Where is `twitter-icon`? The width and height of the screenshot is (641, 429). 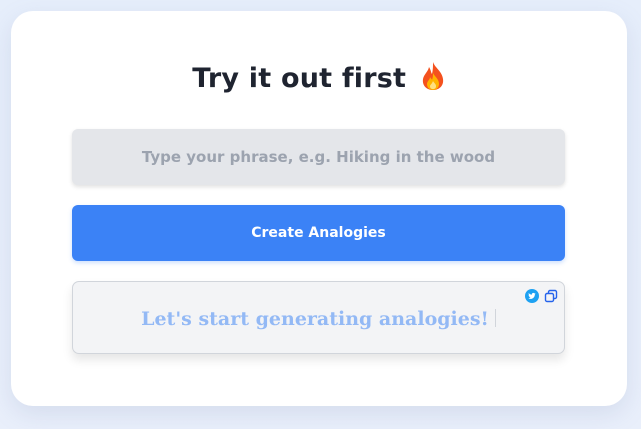
twitter-icon is located at coordinates (532, 295).